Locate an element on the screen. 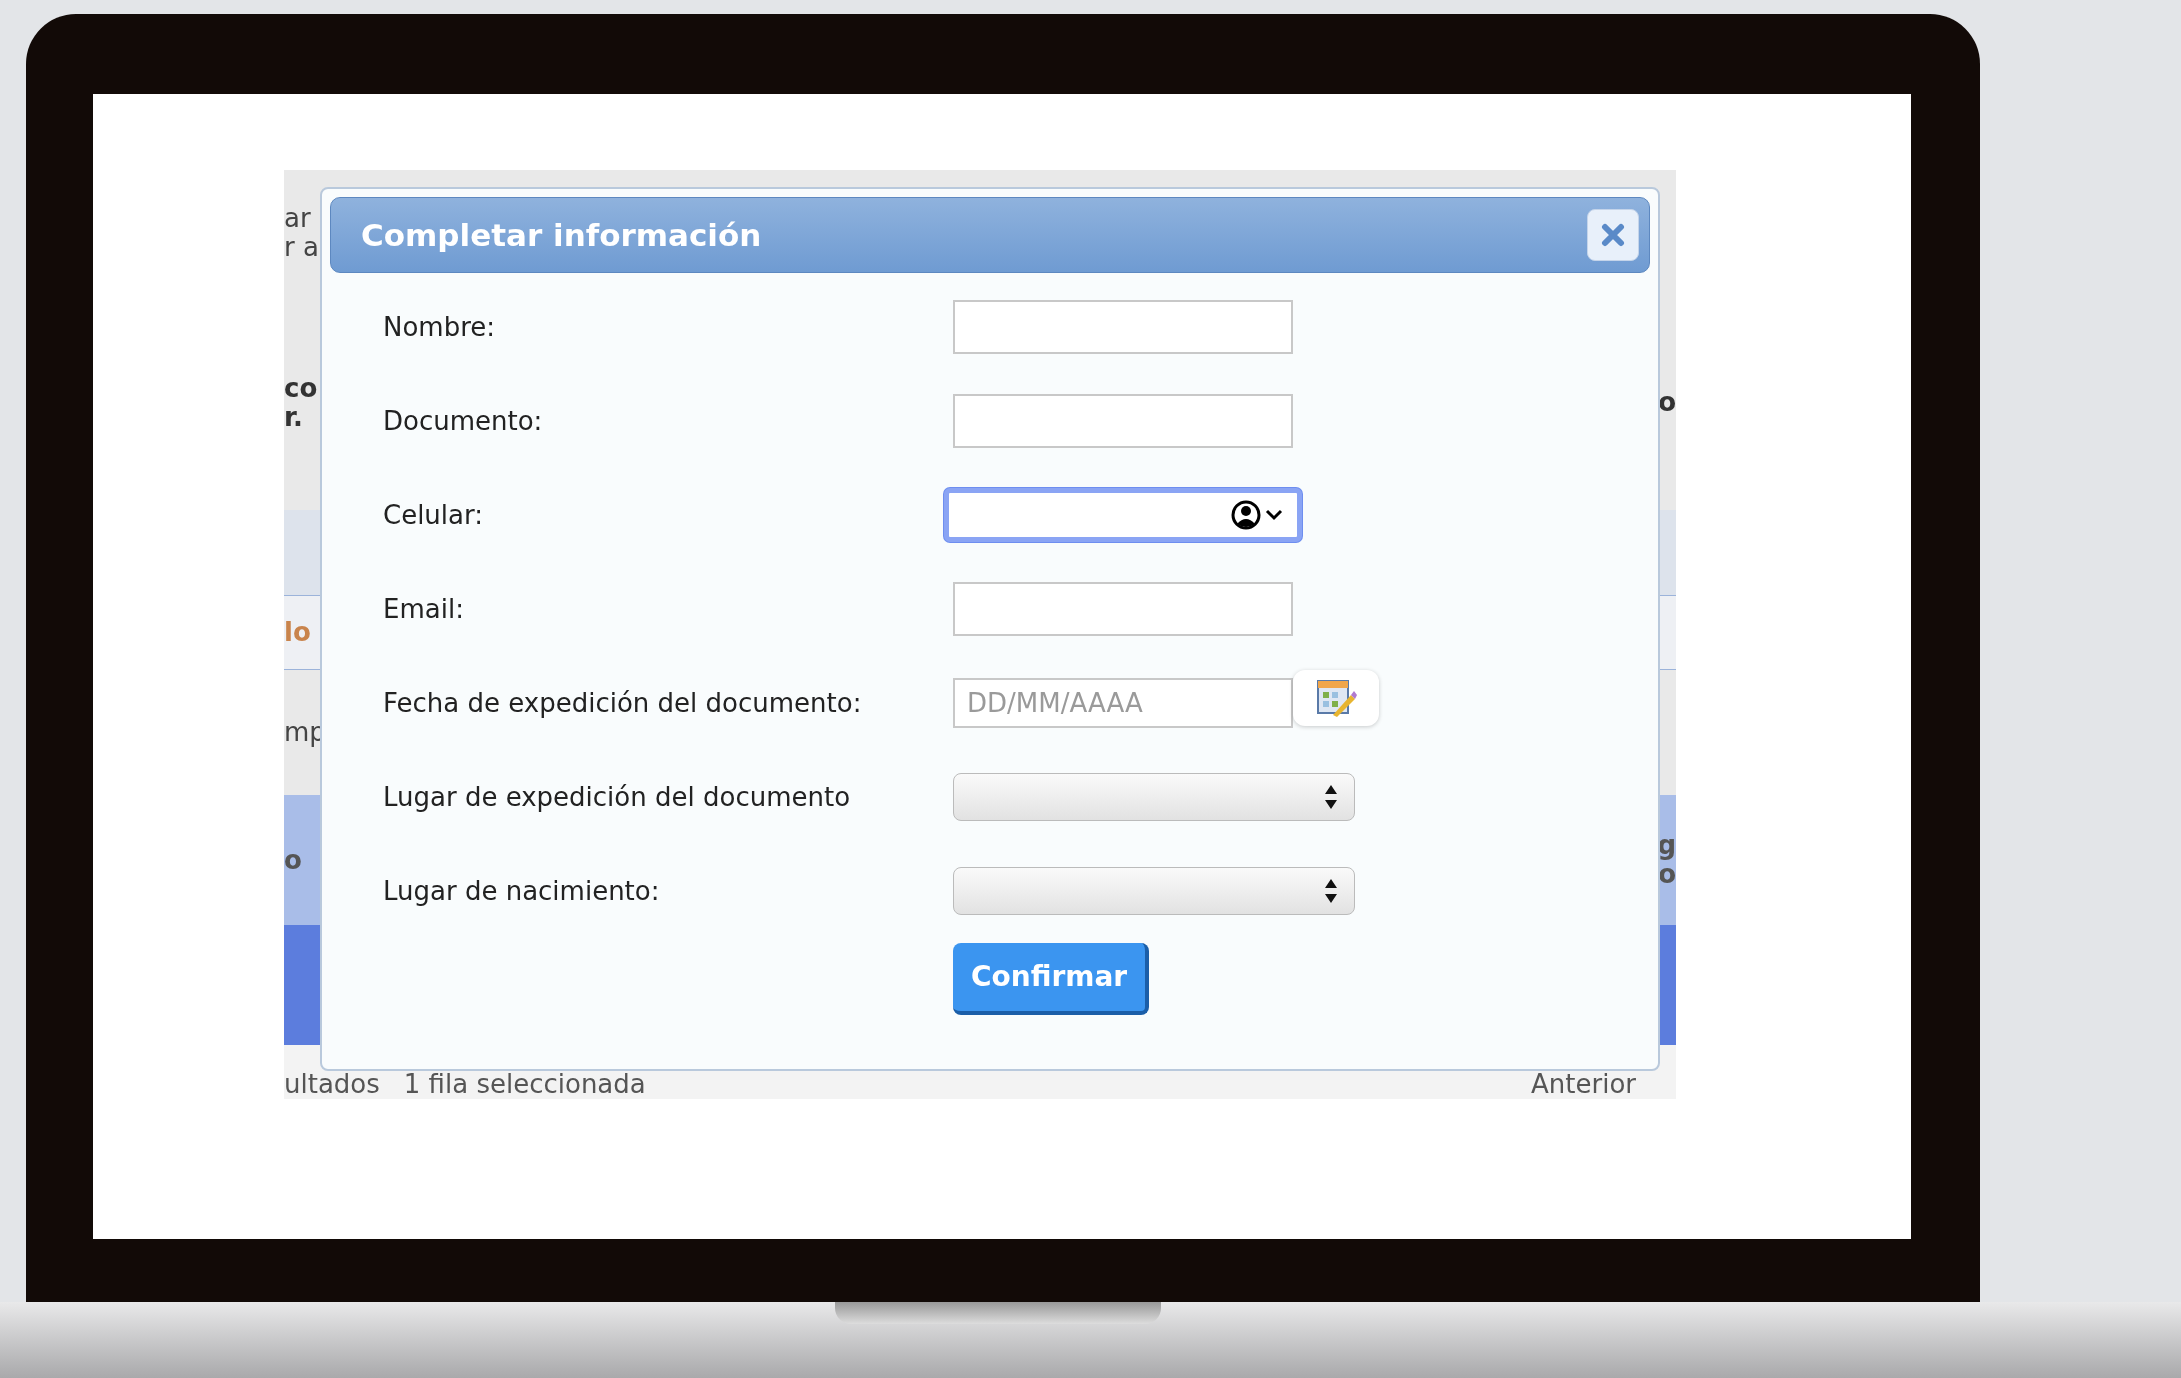  calendar-edit-icon is located at coordinates (1336, 698).